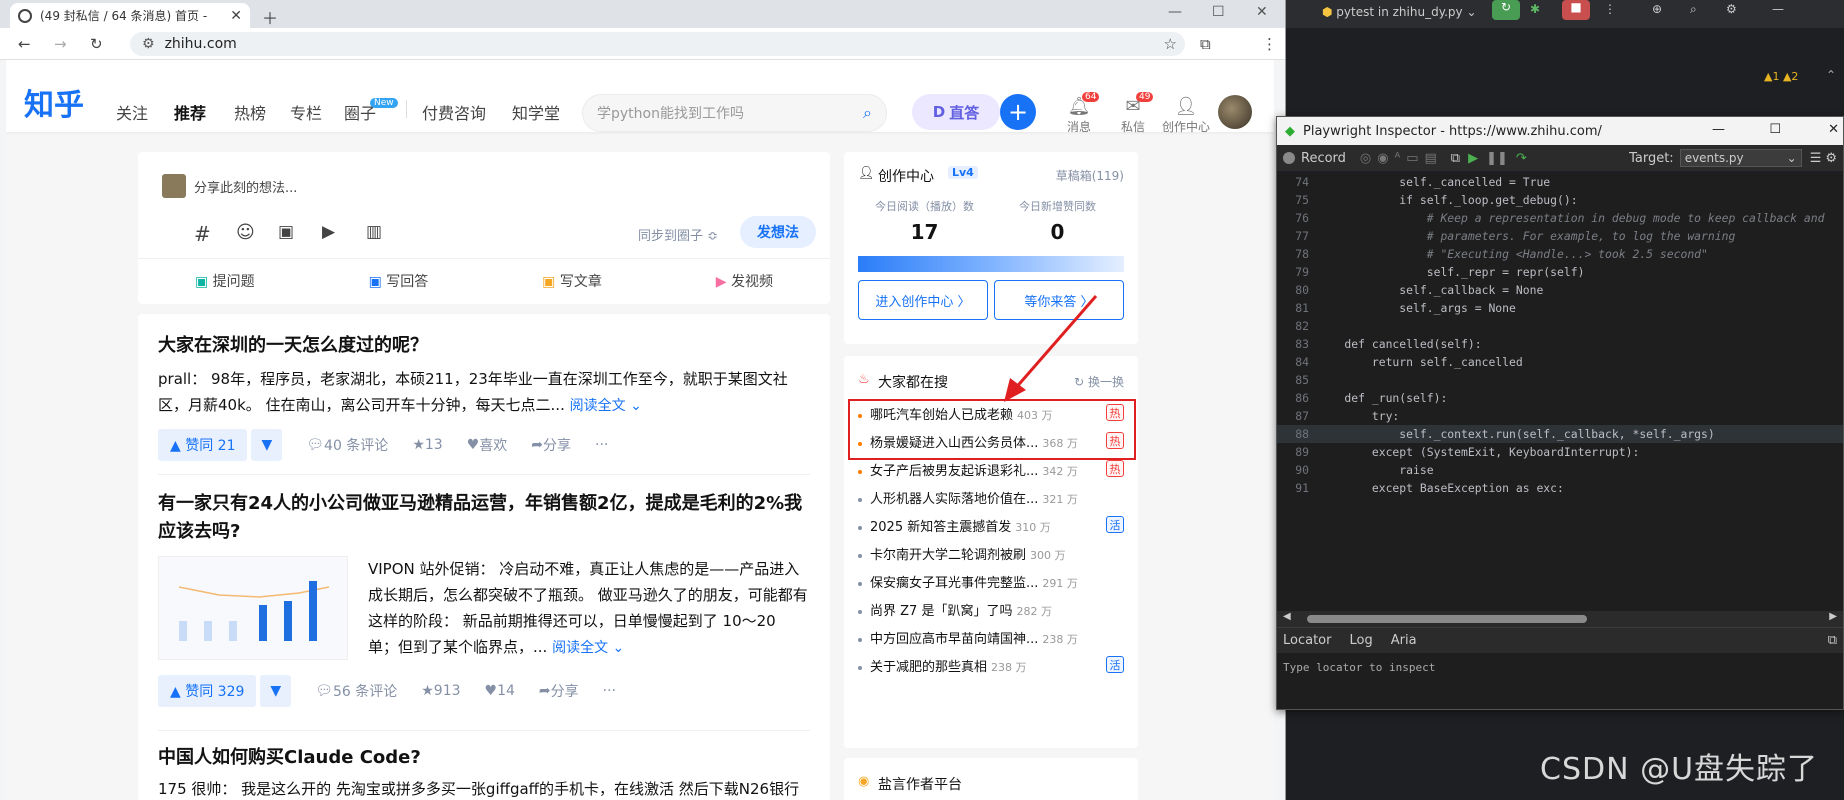 This screenshot has width=1844, height=800. Describe the element at coordinates (236, 16) in the screenshot. I see `close-tab-icon: ✕` at that location.